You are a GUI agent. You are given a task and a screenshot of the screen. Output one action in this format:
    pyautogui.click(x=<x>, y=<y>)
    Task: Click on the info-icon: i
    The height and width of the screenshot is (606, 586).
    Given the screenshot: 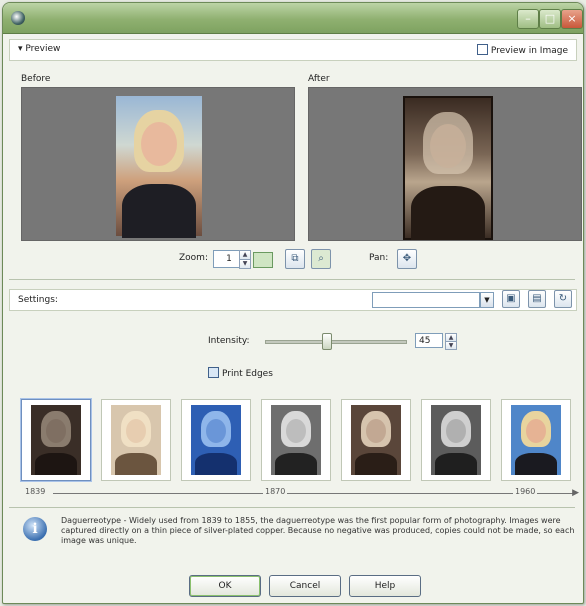 What is the action you would take?
    pyautogui.click(x=35, y=529)
    